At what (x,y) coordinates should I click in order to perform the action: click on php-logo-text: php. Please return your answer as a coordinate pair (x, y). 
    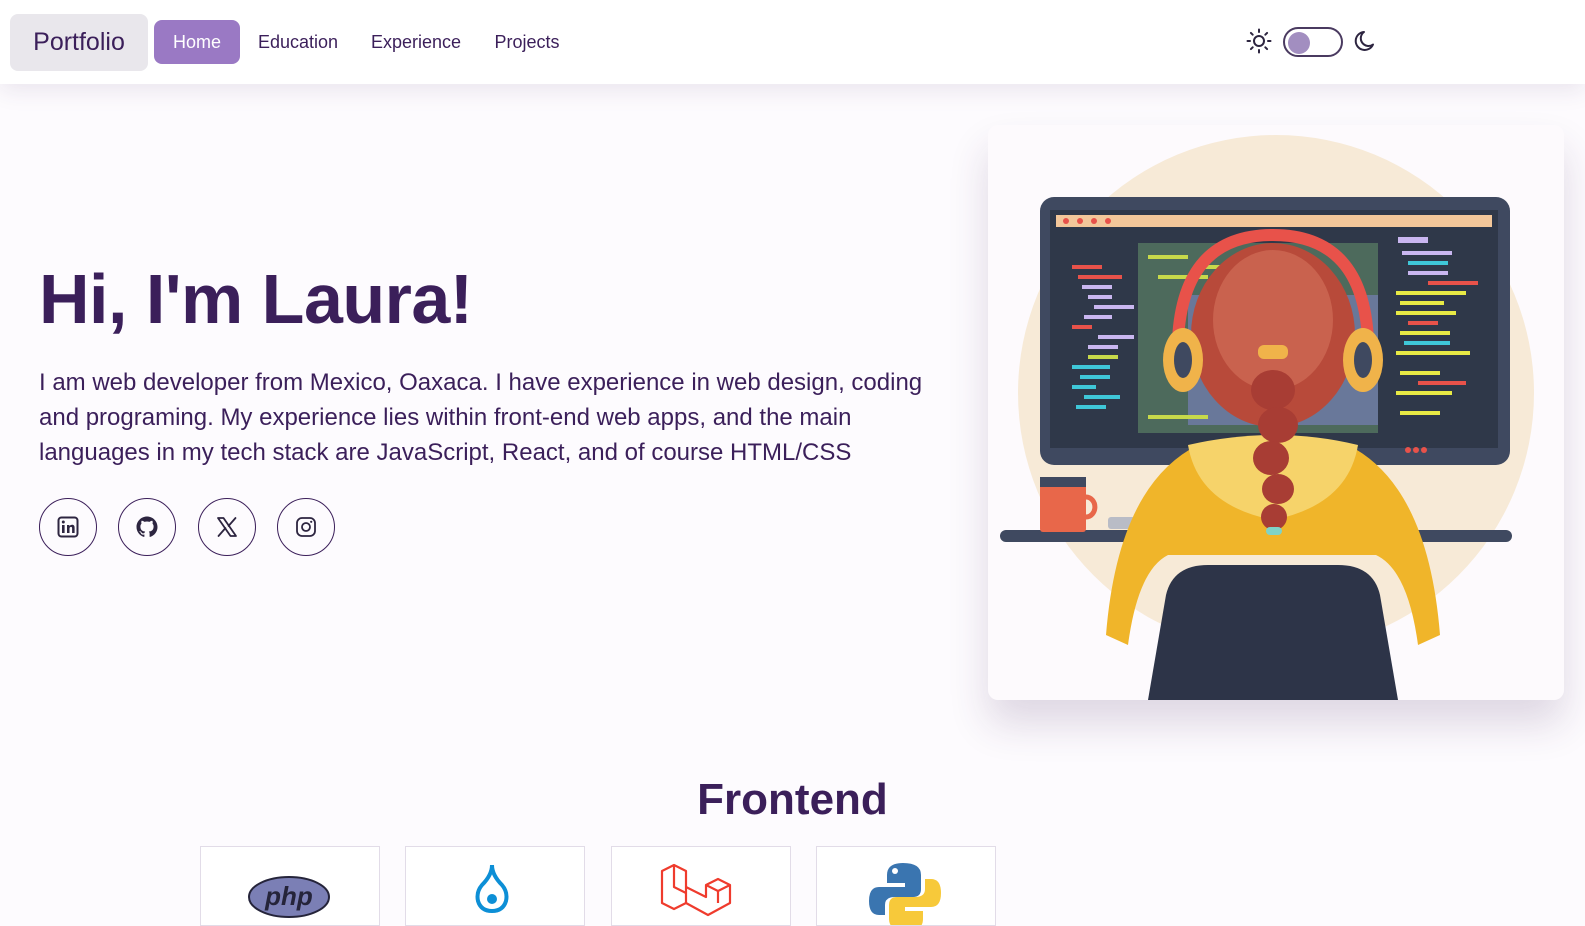
    Looking at the image, I should click on (288, 896).